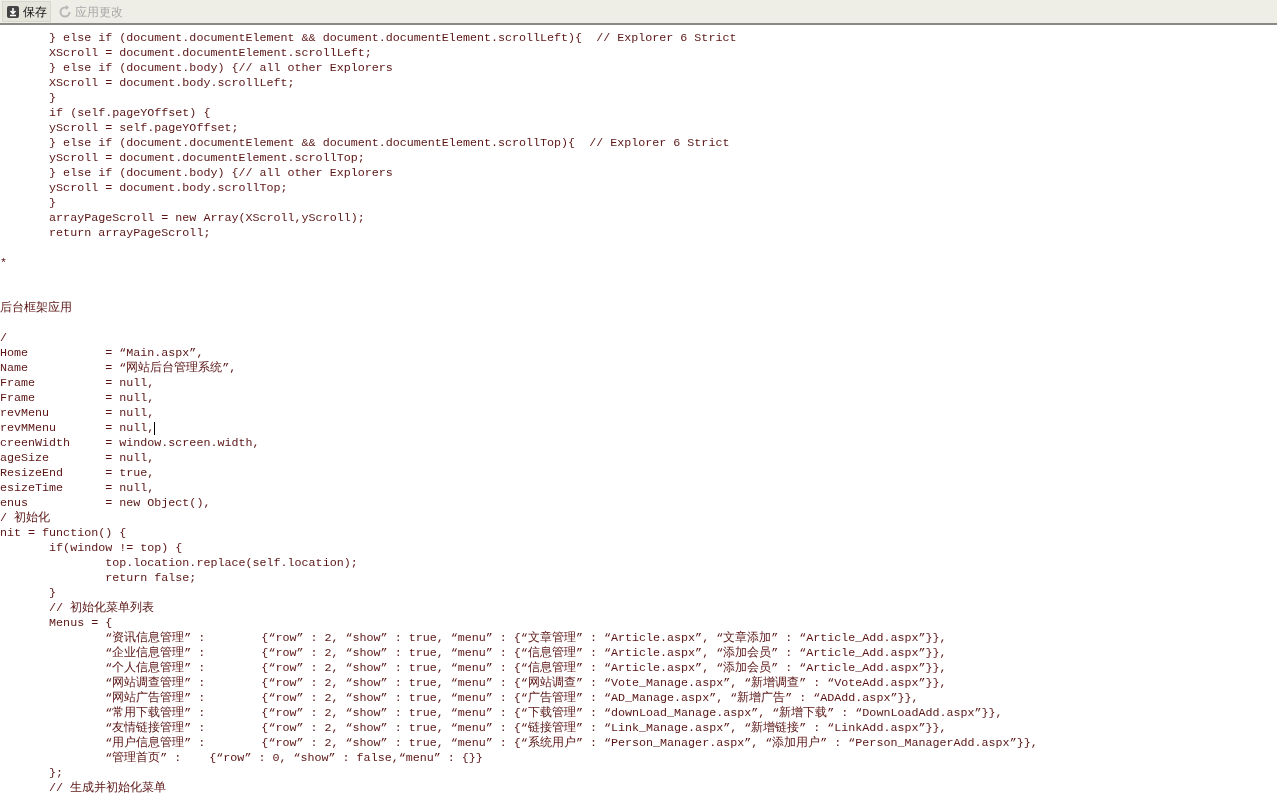  Describe the element at coordinates (511, 698) in the screenshot. I see `code-line: “网站广告管理” : {“row” : 2, “show” : true, “menu” : {“广告管理” : “AD_Manage.aspx”, “新增广告” : “ADAdd.aspx”}},` at that location.